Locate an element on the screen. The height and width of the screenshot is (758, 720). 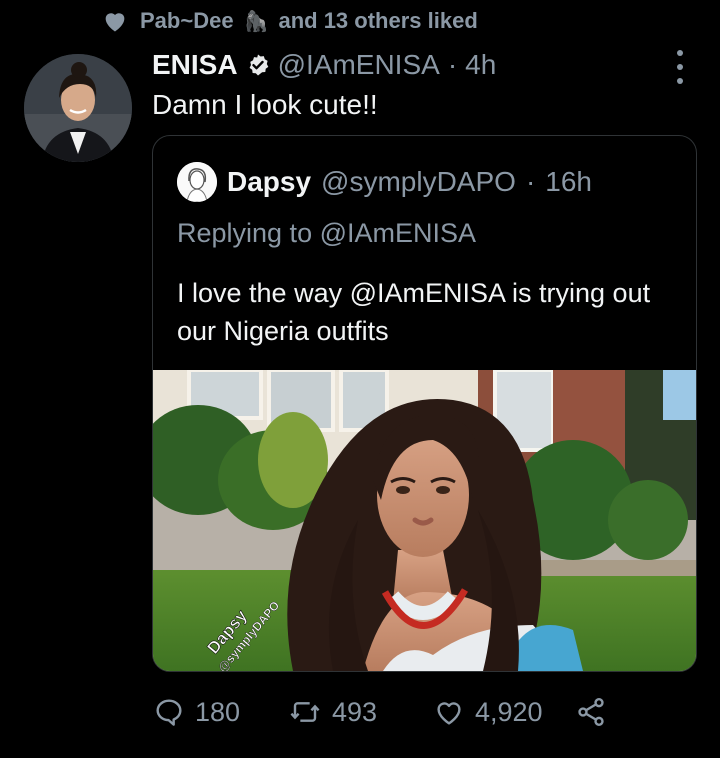
action-bar: 180 493 4,920 is located at coordinates (380, 712).